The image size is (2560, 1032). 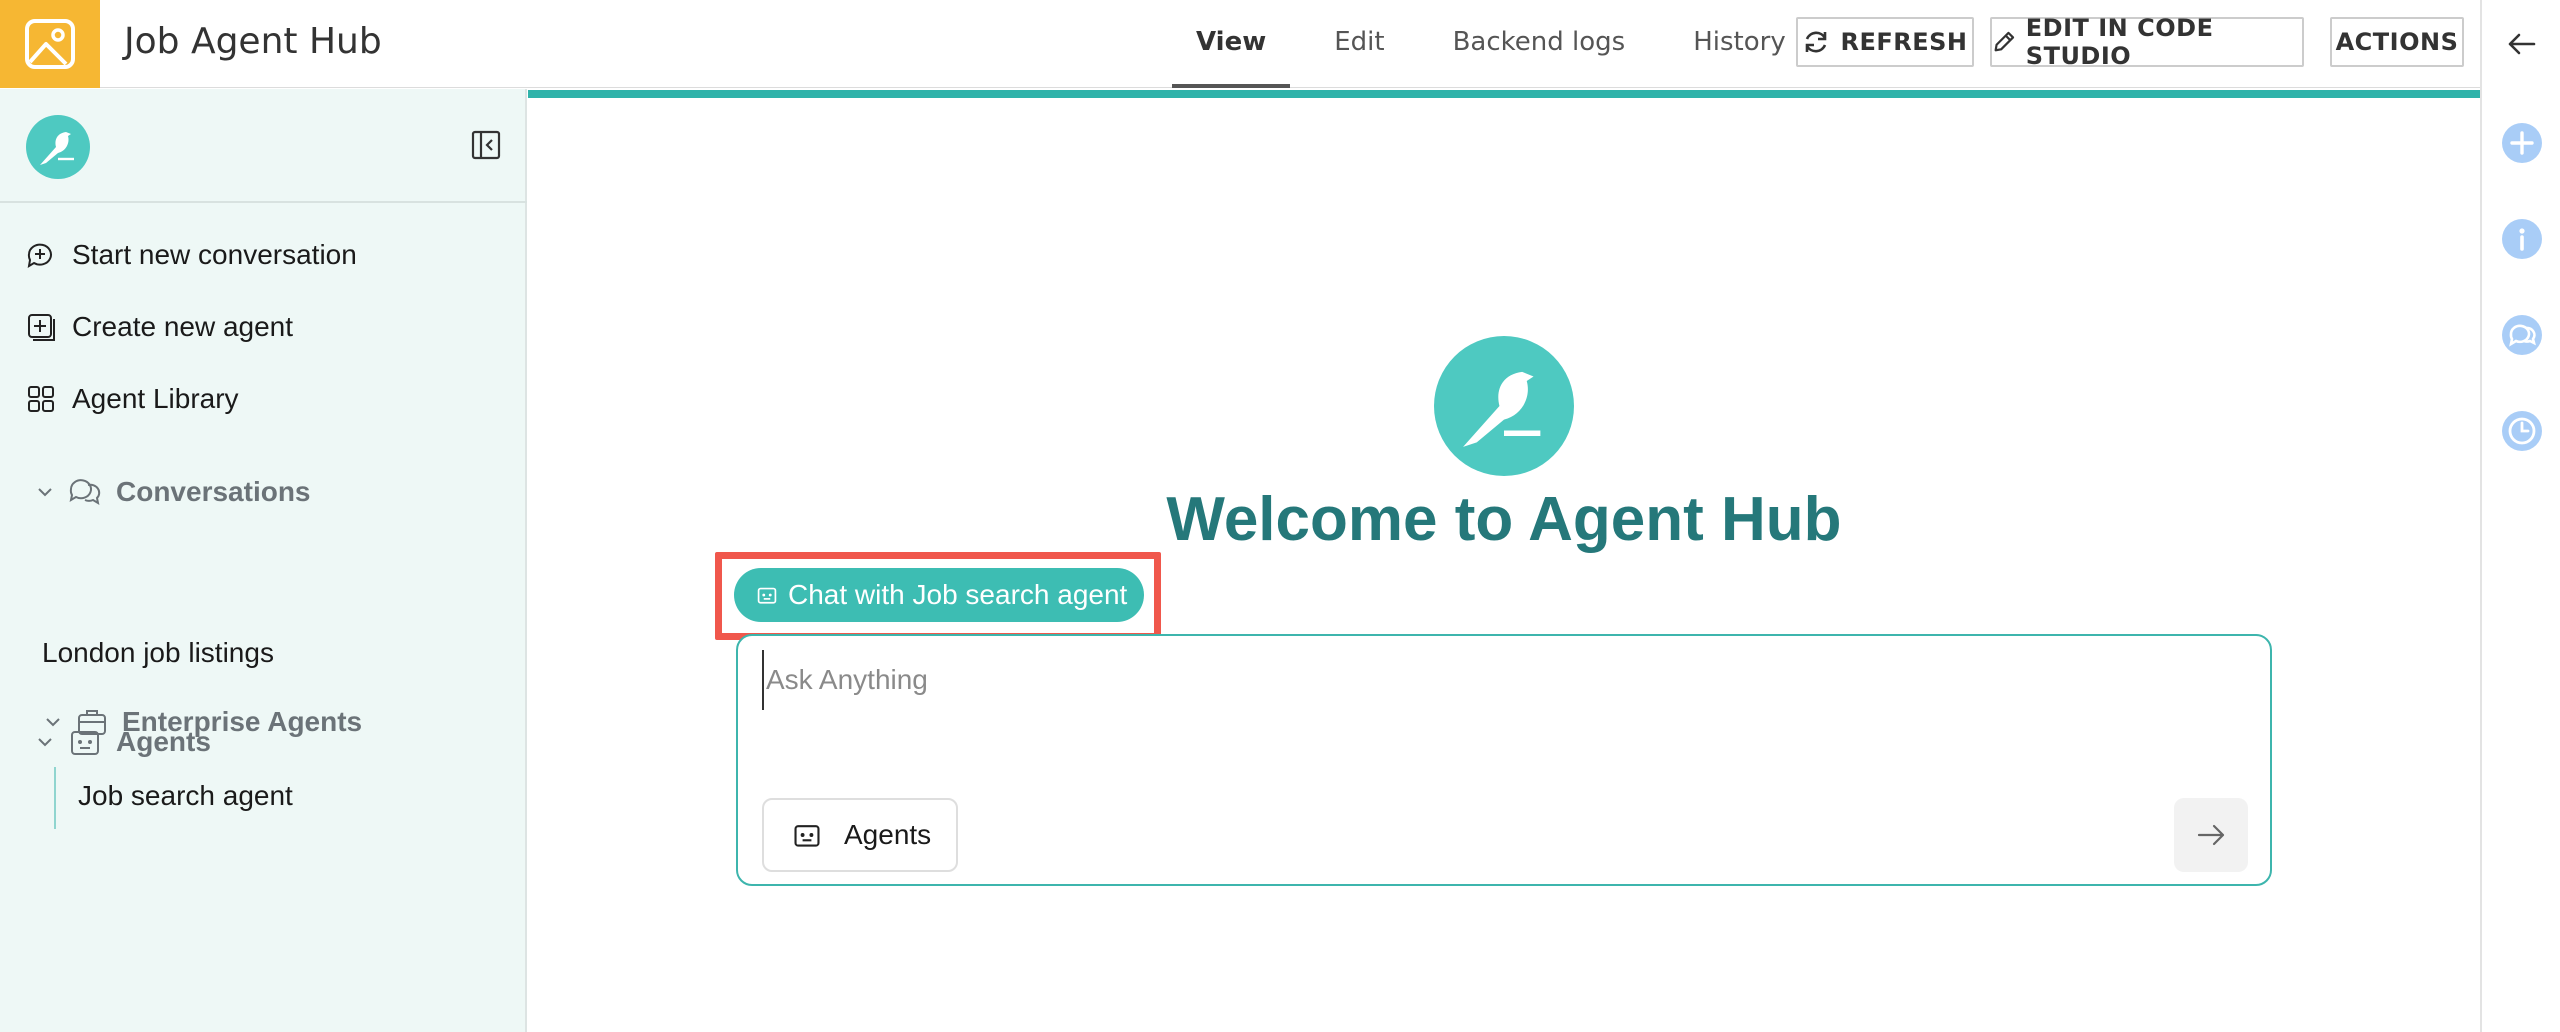 What do you see at coordinates (1539, 44) in the screenshot?
I see `tab-backend-logs: Backend logs` at bounding box center [1539, 44].